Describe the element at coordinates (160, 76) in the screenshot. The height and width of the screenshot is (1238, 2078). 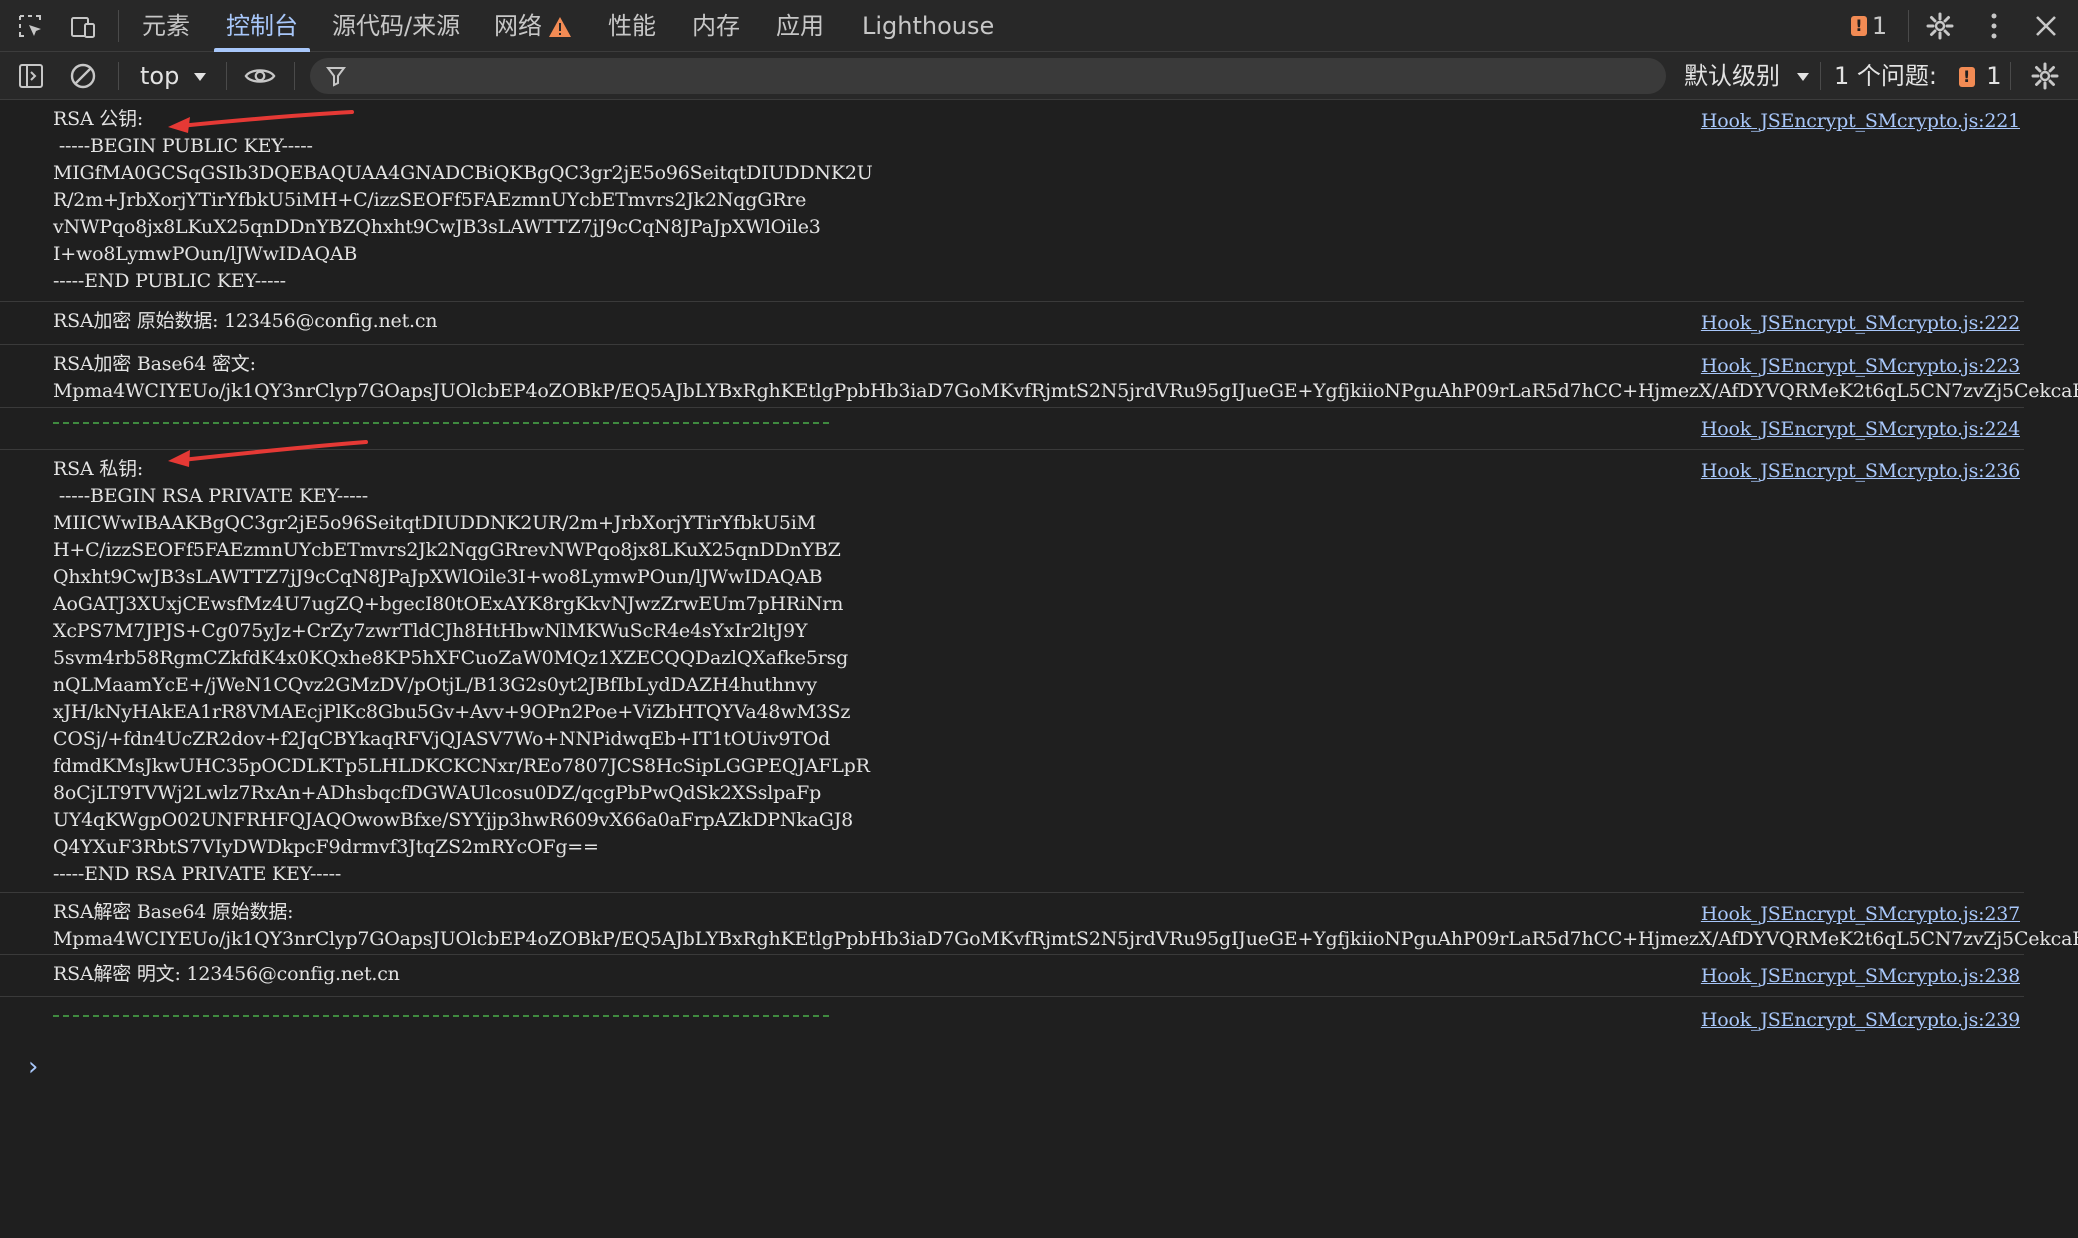
I see `context-selector-value: top` at that location.